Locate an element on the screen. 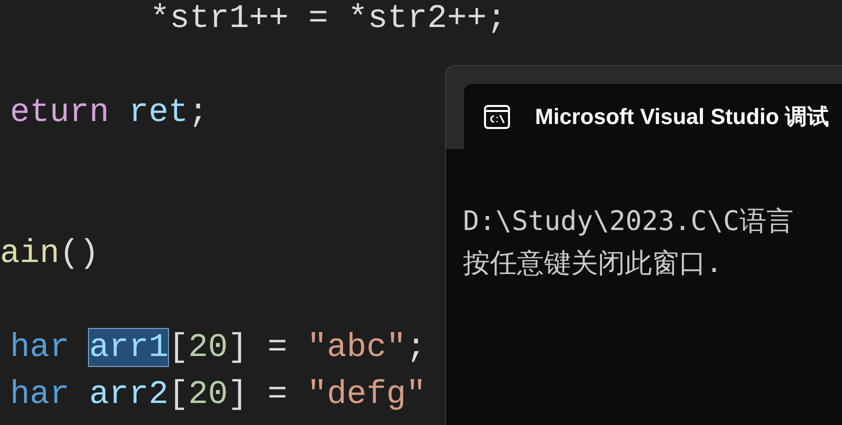  window-title: Microsoft Visual Studio 调试 is located at coordinates (682, 117).